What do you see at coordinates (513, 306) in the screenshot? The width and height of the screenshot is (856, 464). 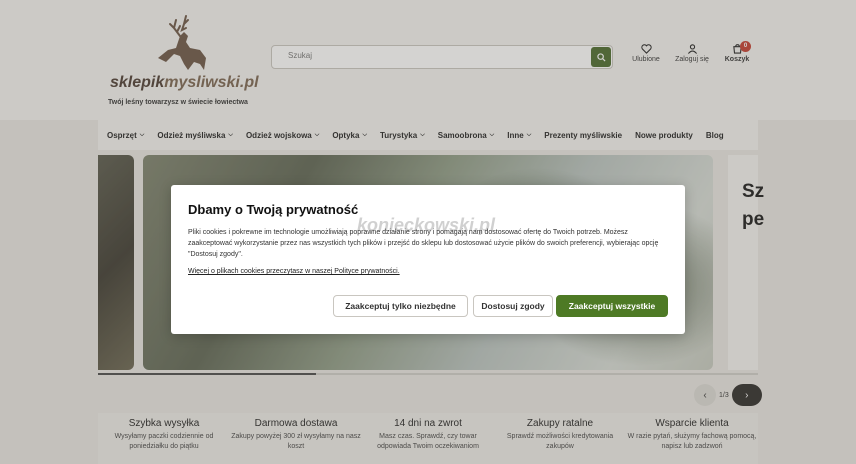 I see `customize-consents-button: Dostosuj zgody` at bounding box center [513, 306].